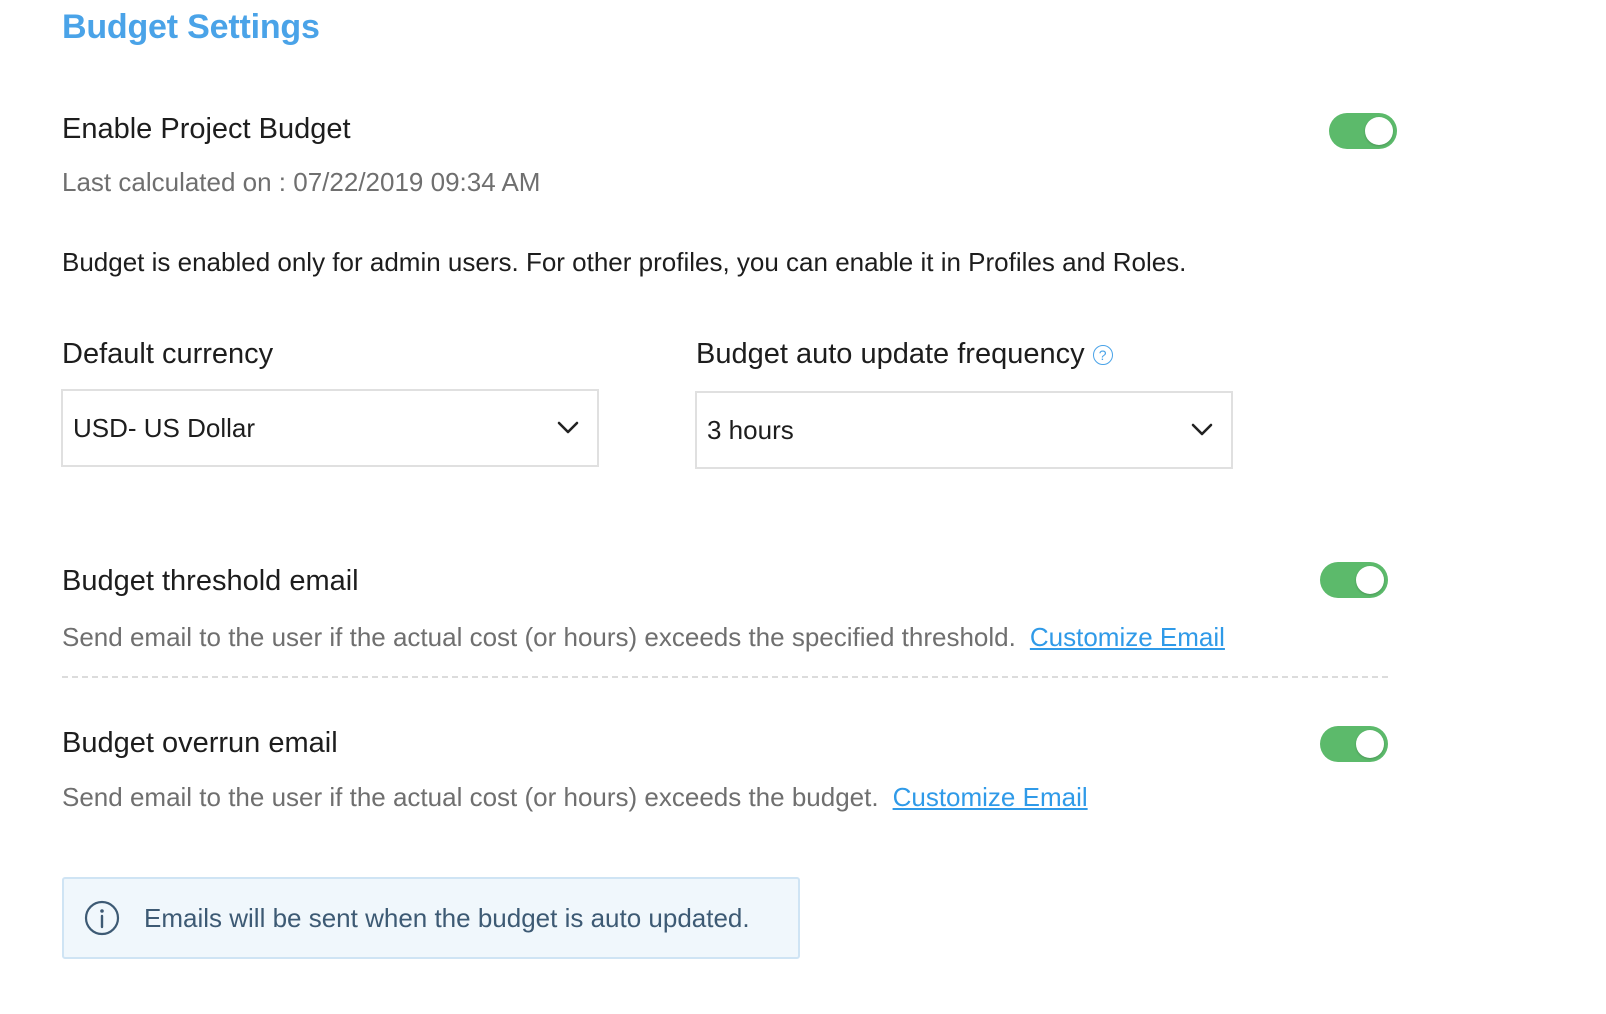 The height and width of the screenshot is (1014, 1606). I want to click on threshold-email-toggle, so click(1354, 580).